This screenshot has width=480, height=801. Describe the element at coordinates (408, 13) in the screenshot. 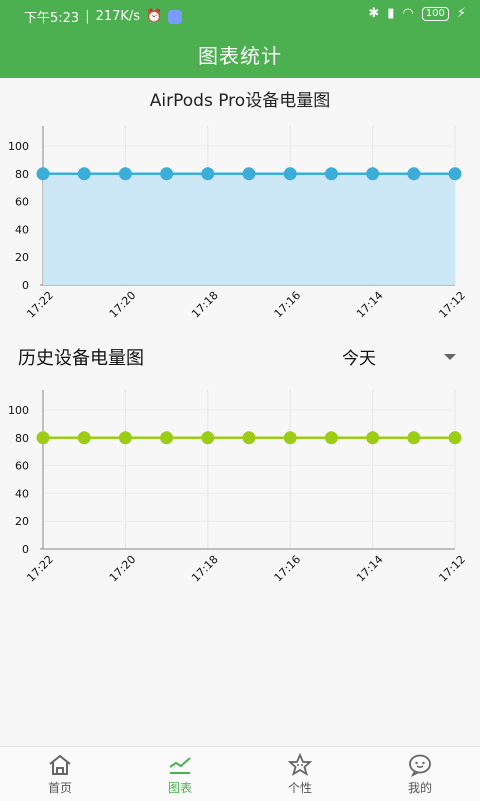

I see `wifi-icon: ◠` at that location.